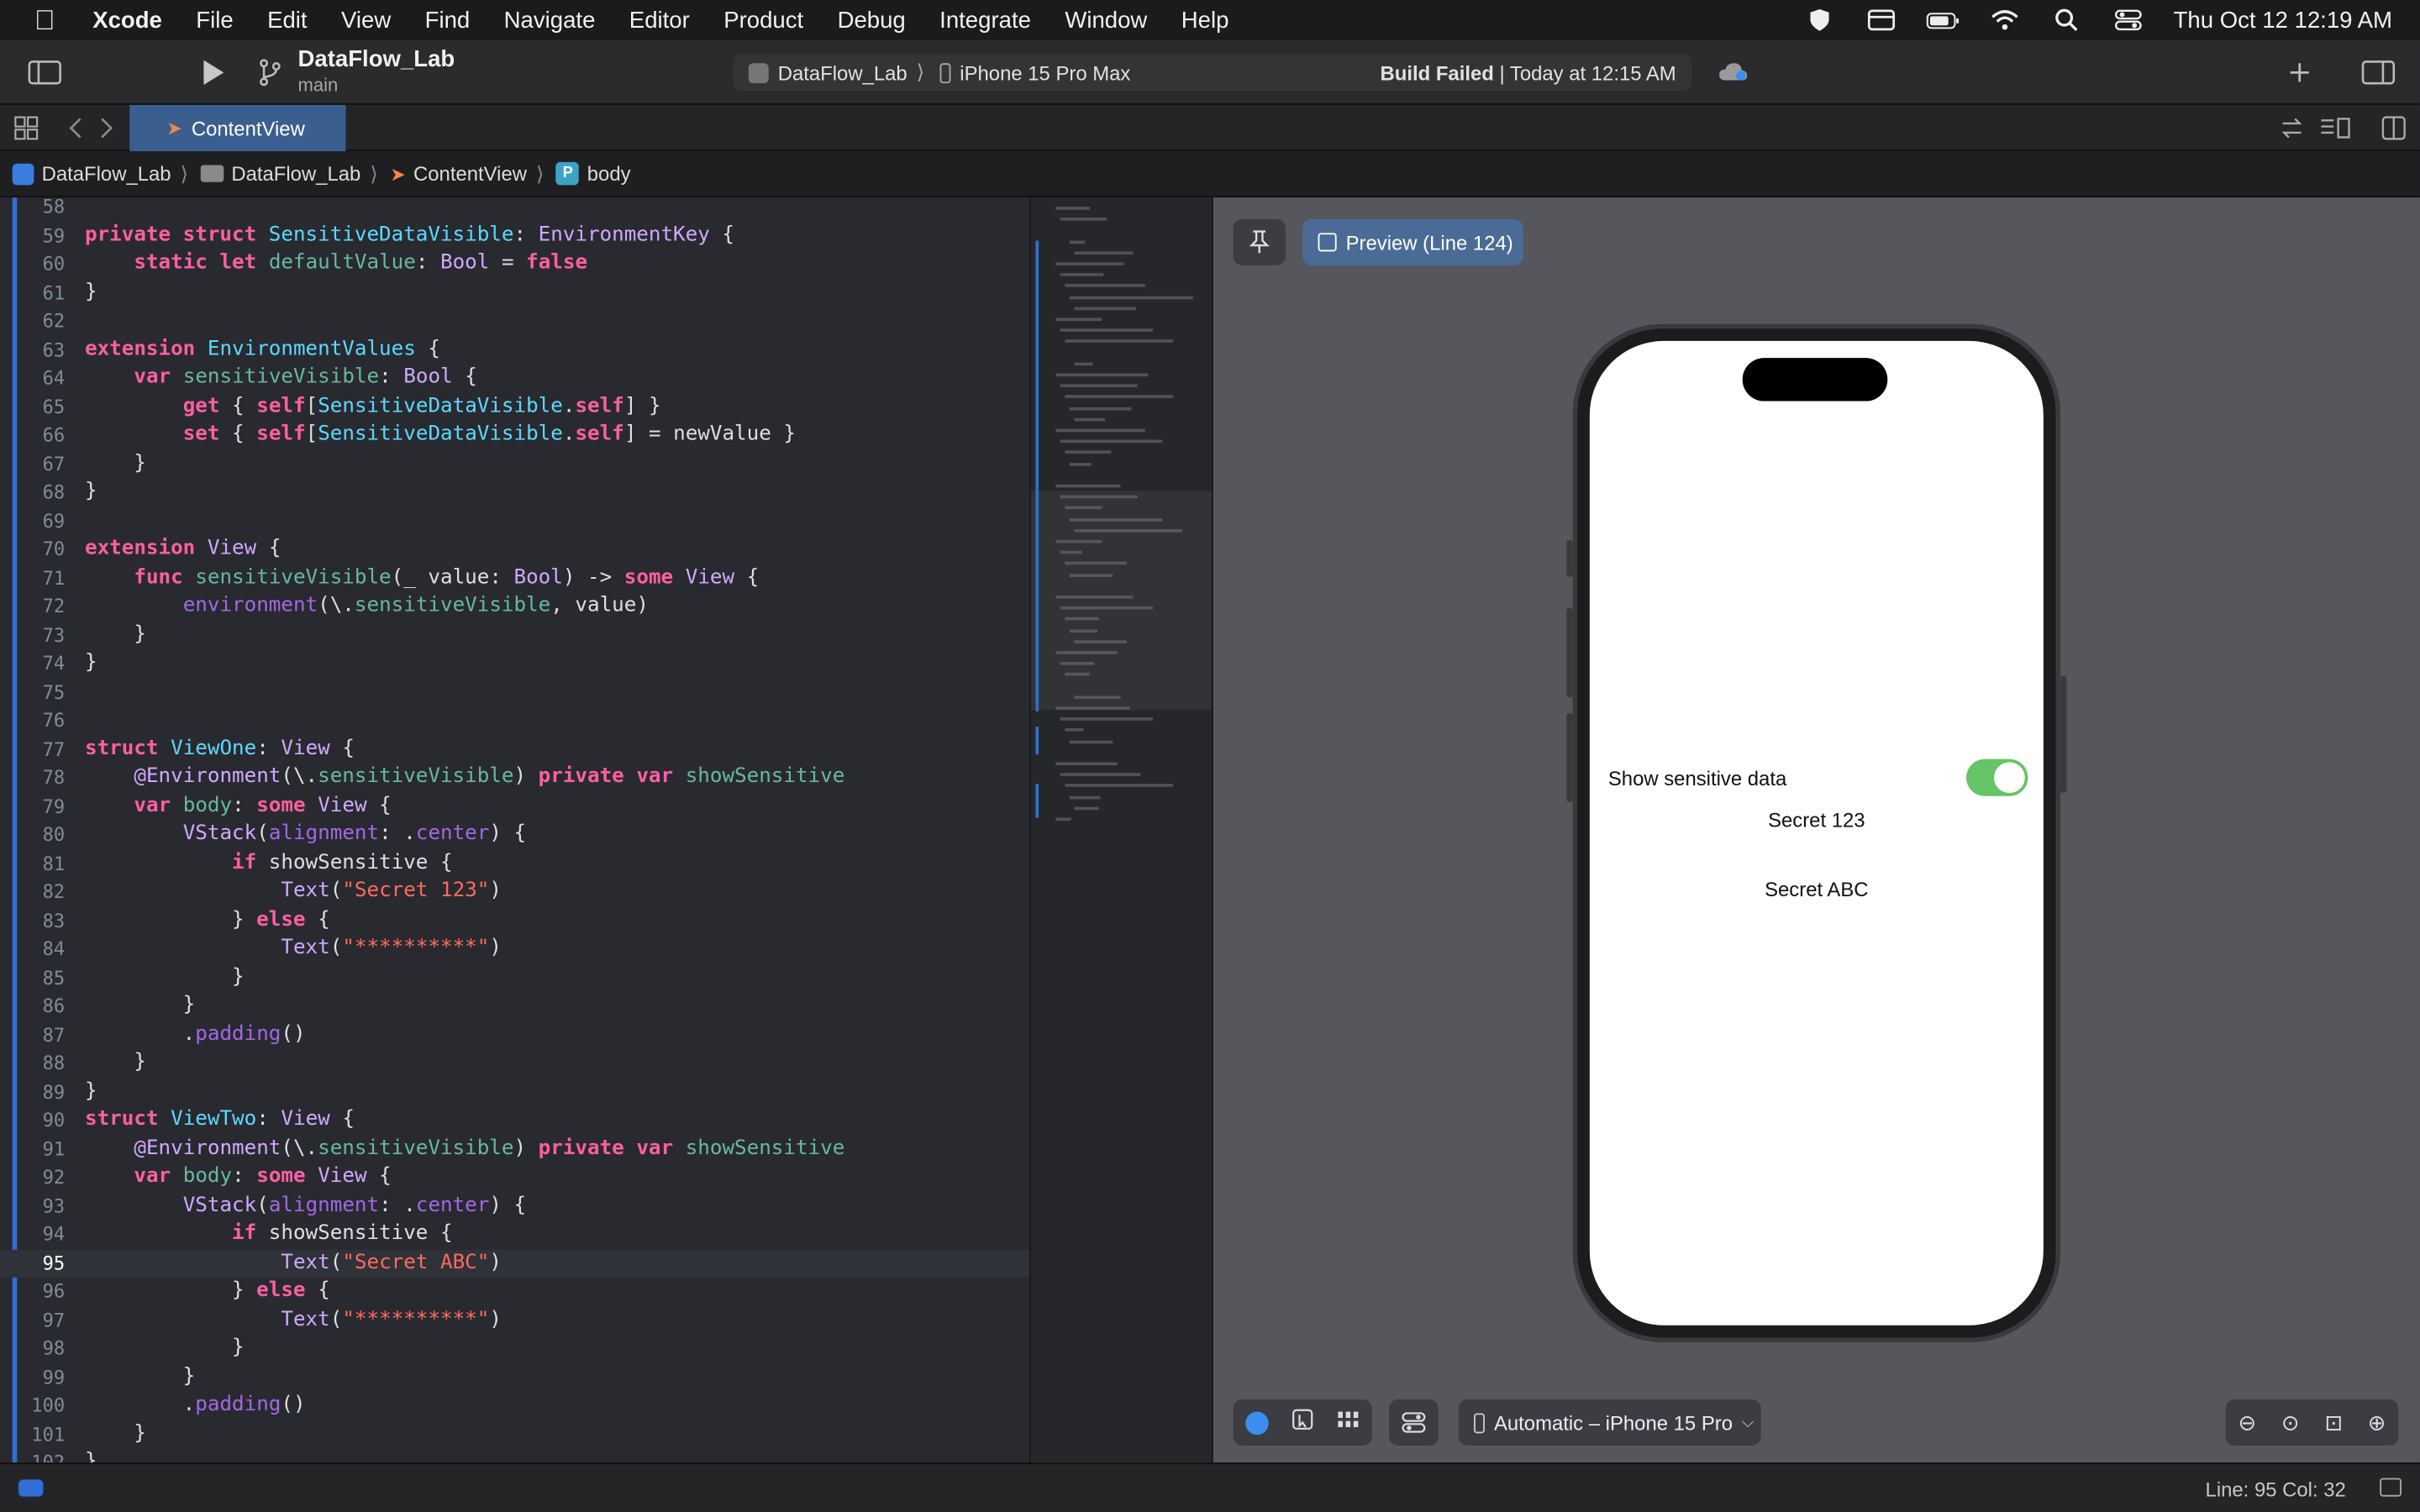  What do you see at coordinates (764, 20) in the screenshot?
I see `menu-product: Product` at bounding box center [764, 20].